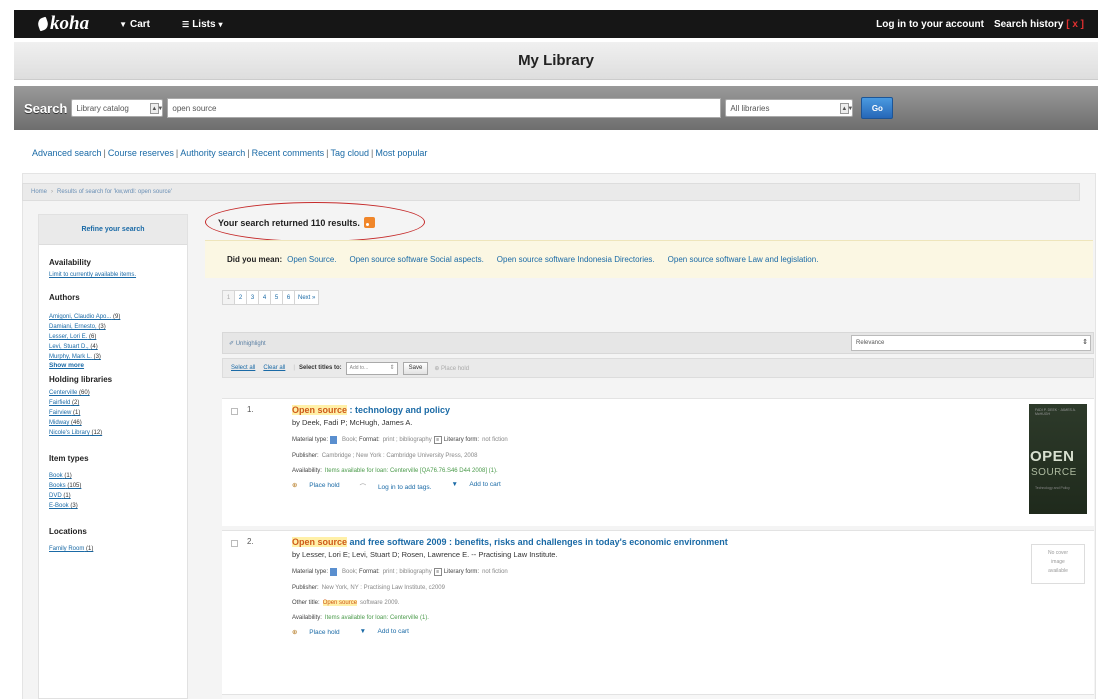 The width and height of the screenshot is (1109, 699). What do you see at coordinates (113, 230) in the screenshot?
I see `refine-search-heading: Refine your search` at bounding box center [113, 230].